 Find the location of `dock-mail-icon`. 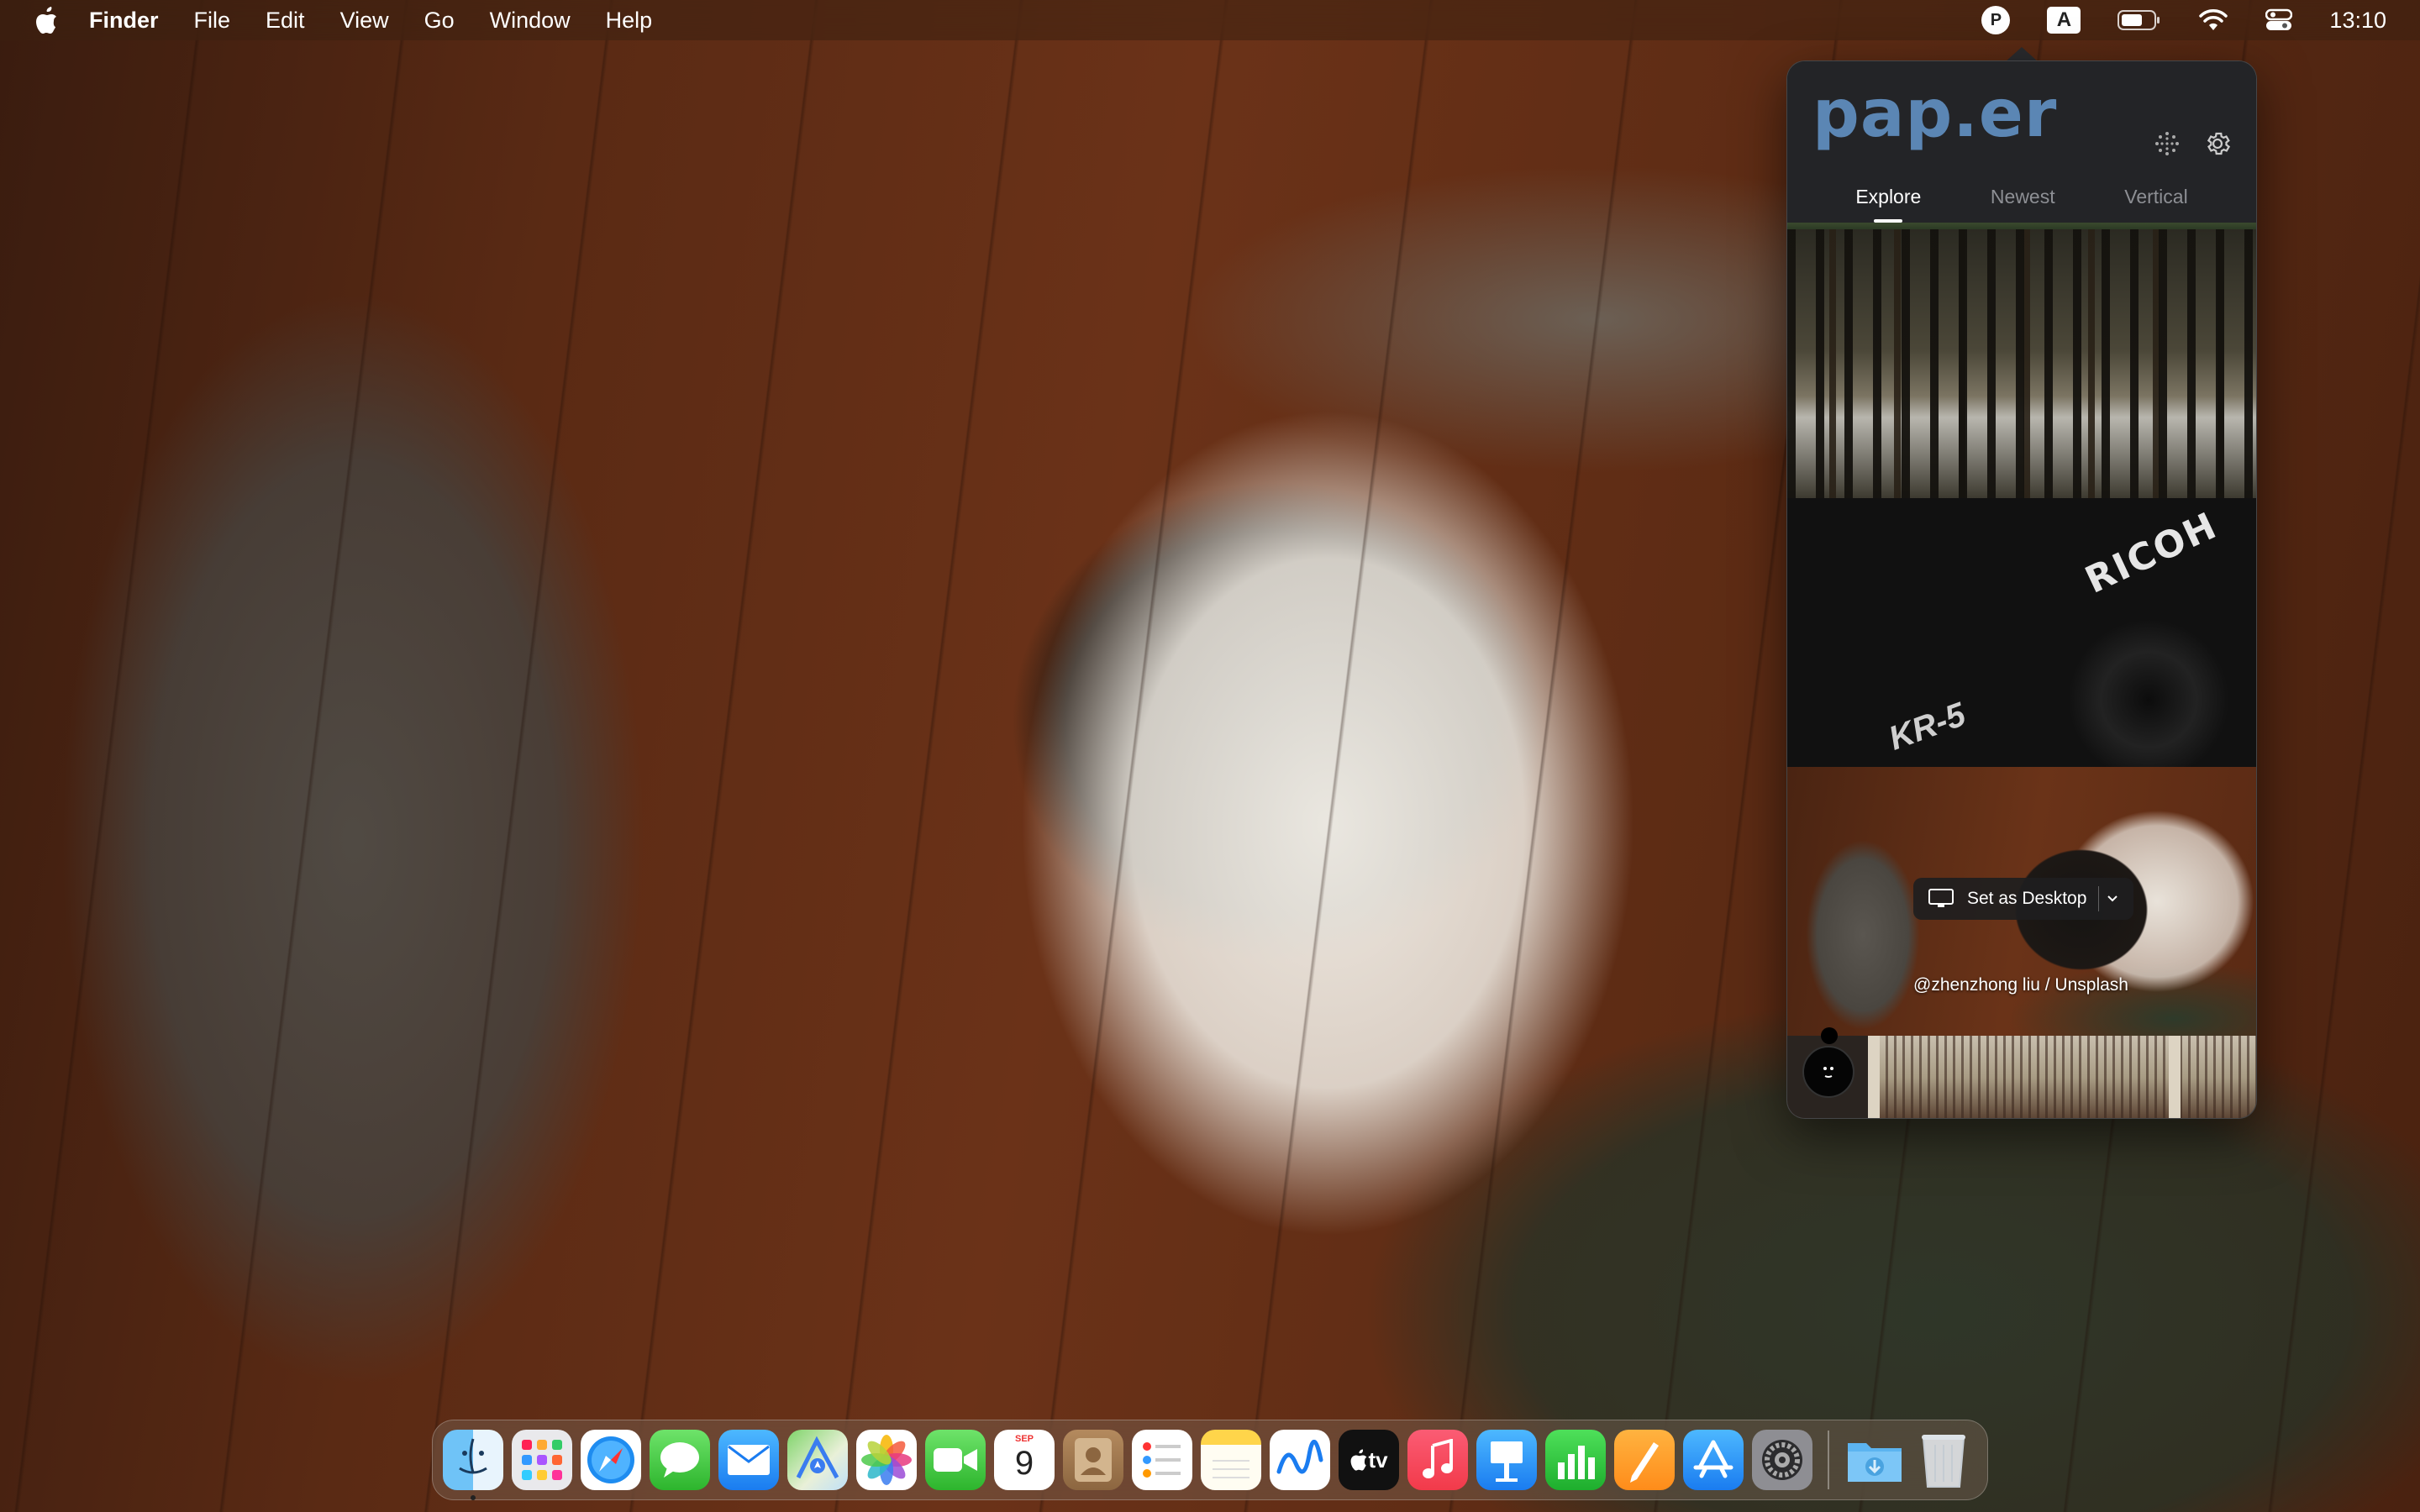

dock-mail-icon is located at coordinates (749, 1460).